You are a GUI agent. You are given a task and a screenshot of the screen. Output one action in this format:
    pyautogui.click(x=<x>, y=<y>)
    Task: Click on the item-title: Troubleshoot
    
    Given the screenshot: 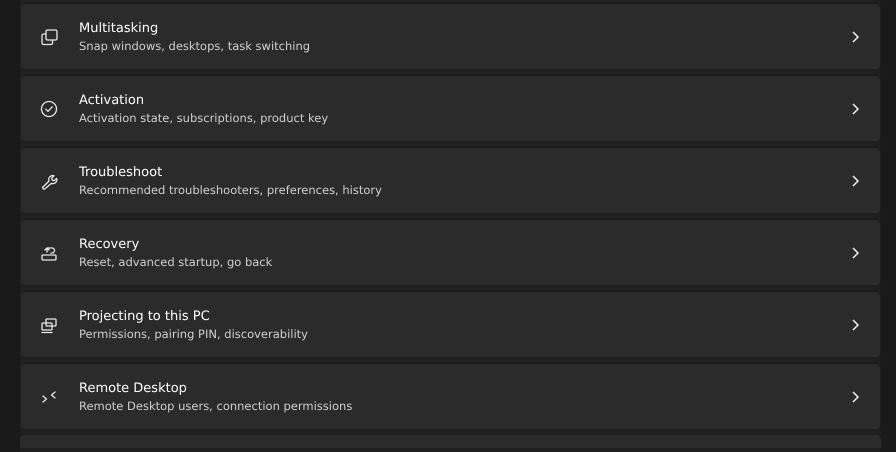 What is the action you would take?
    pyautogui.click(x=121, y=172)
    